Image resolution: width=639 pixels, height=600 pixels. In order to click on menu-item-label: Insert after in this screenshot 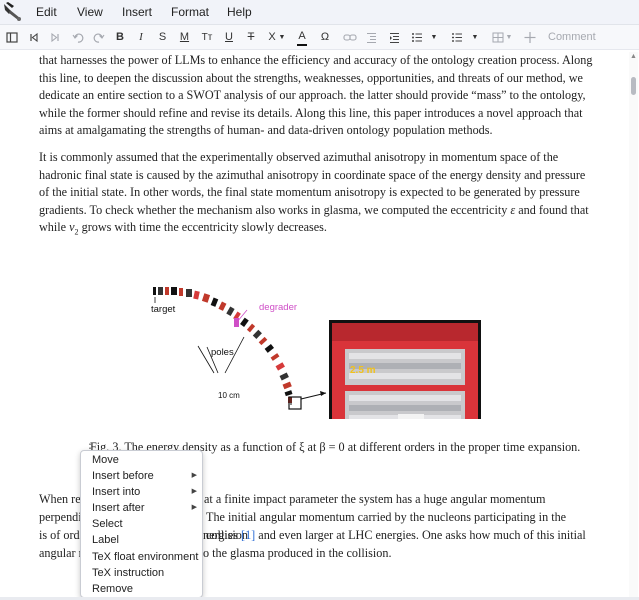, I will do `click(118, 508)`.